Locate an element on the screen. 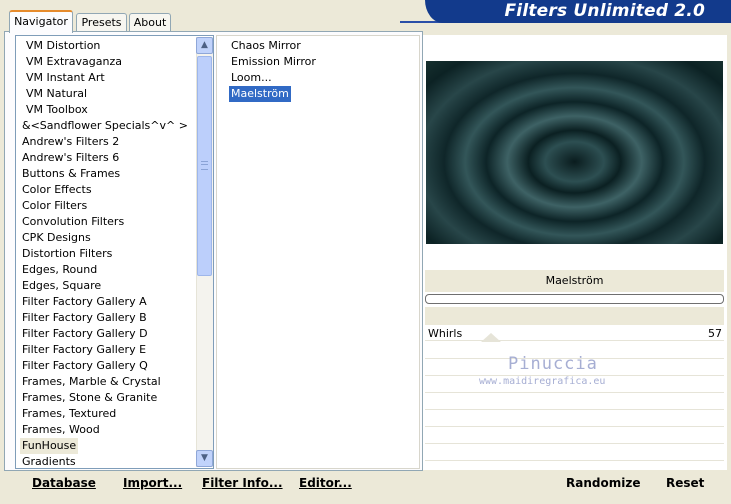 This screenshot has width=731, height=504. category-item: VM Instant Art is located at coordinates (65, 78).